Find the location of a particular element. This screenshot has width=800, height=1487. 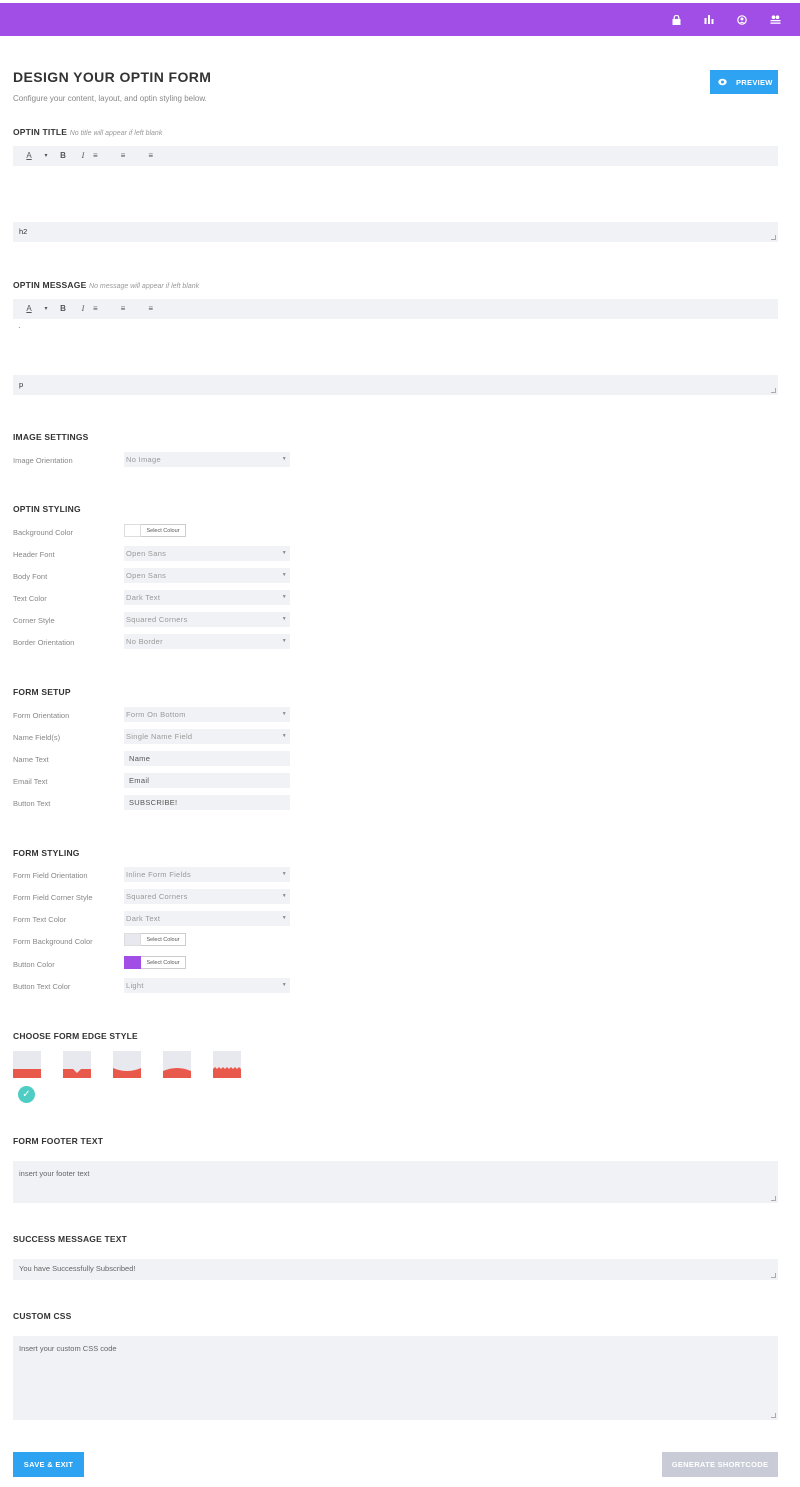

success-message-textarea: You have Successfully Subscribed! is located at coordinates (395, 1269).